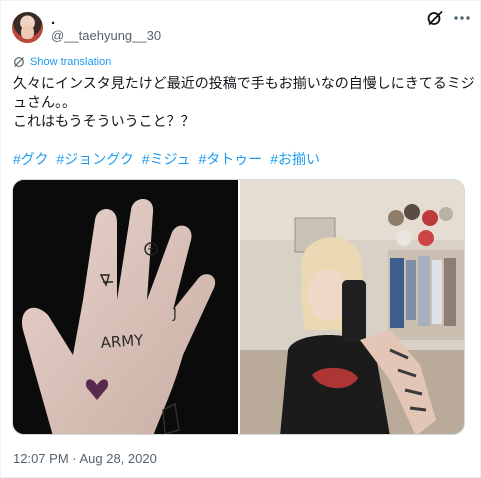 Image resolution: width=481 pixels, height=478 pixels. What do you see at coordinates (244, 83) in the screenshot?
I see `tweet-line: 久々にインスタ見たけど最近の投稿で手もお揃いなの自慢しにきてるミジ` at bounding box center [244, 83].